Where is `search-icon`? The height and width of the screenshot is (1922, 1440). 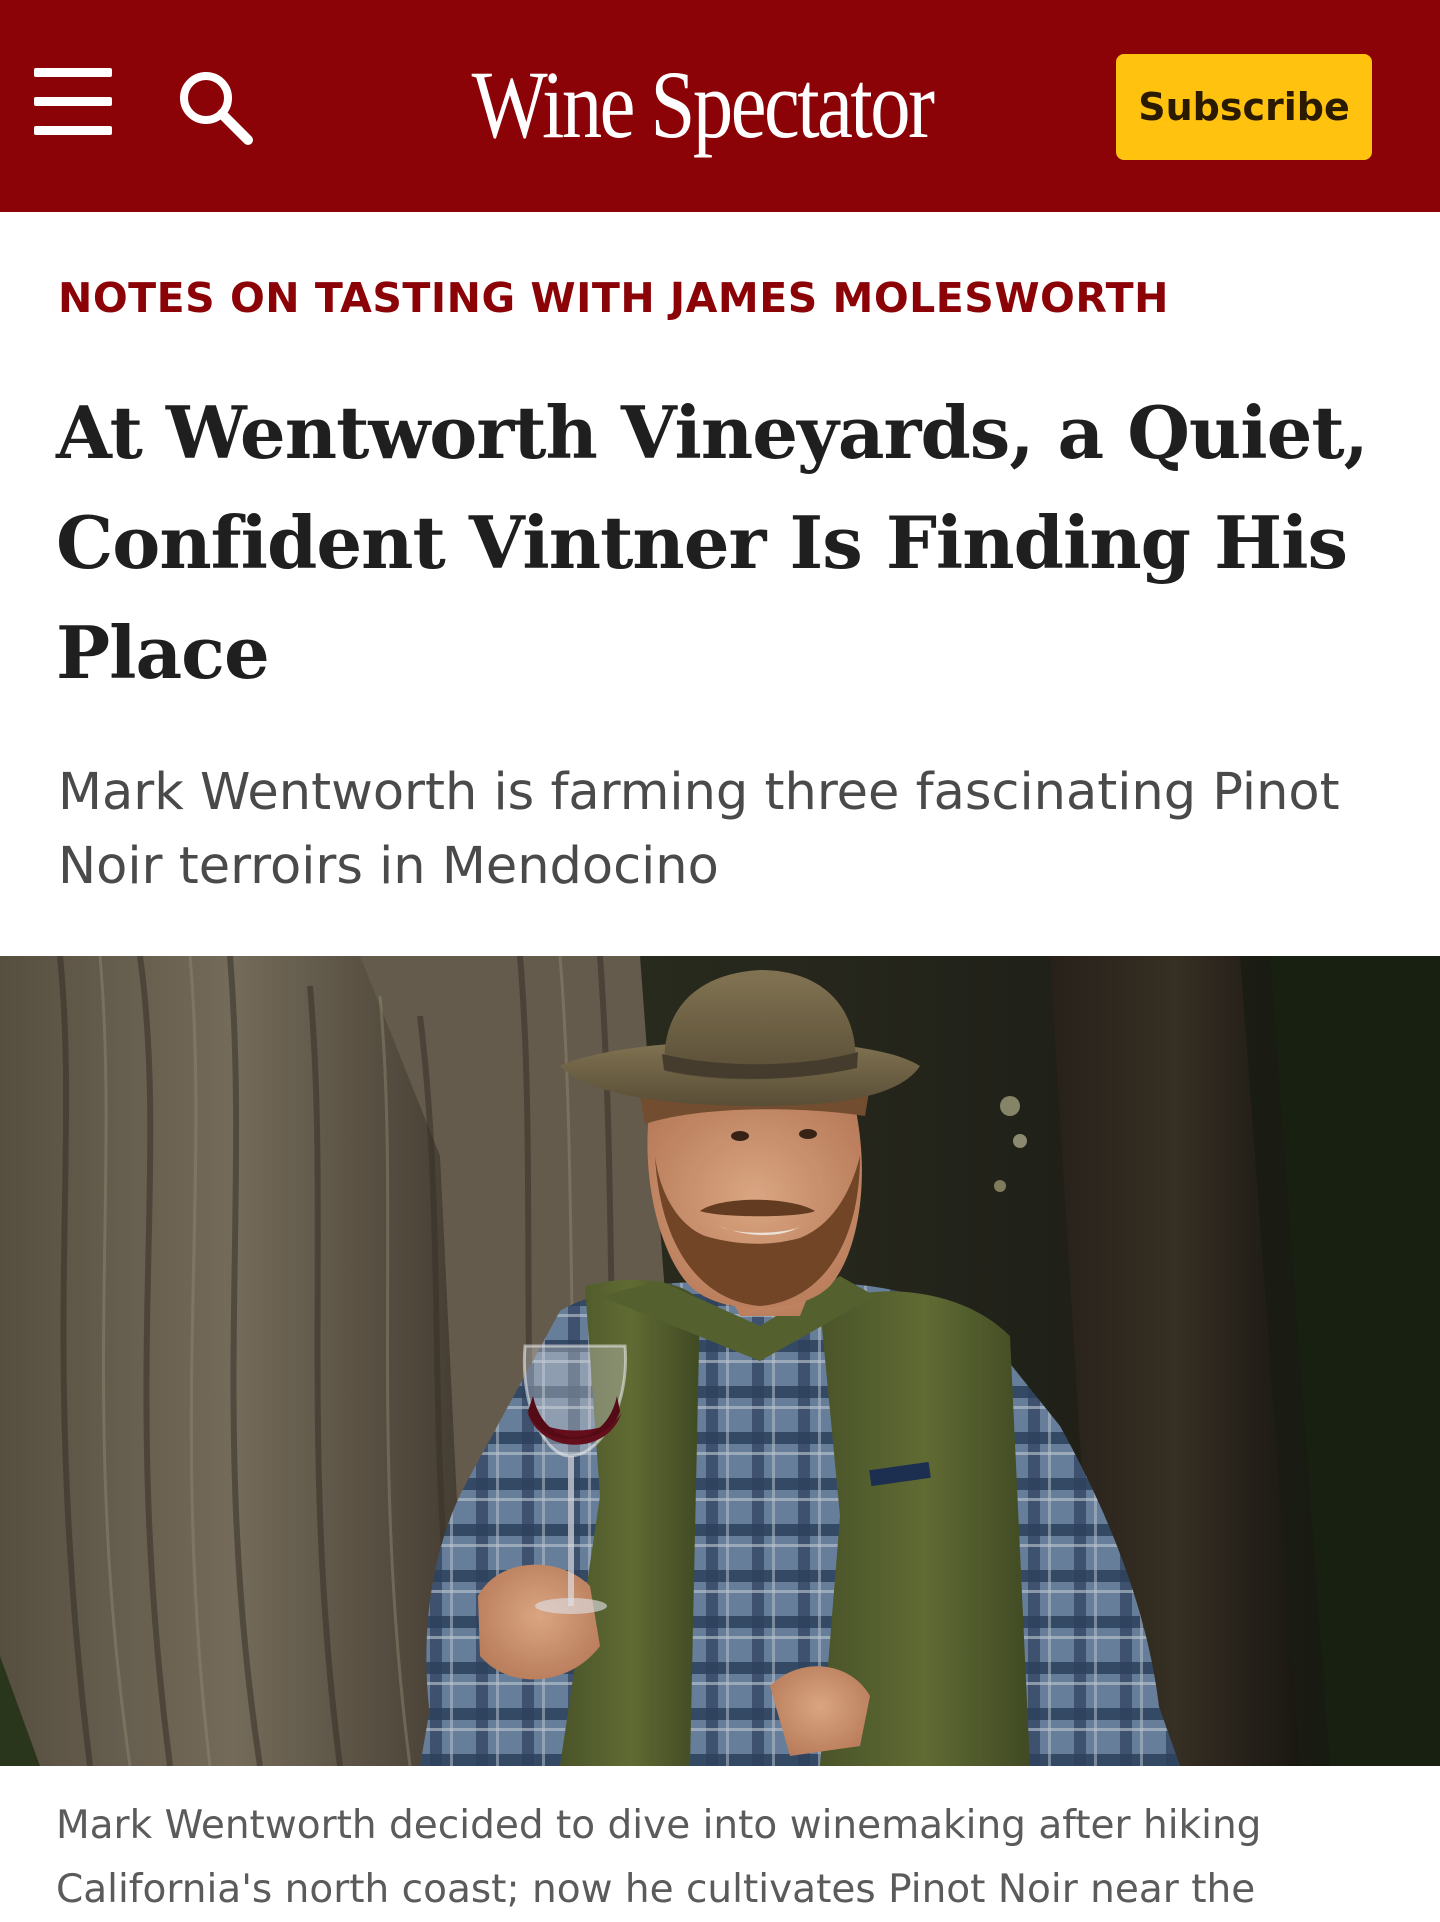
search-icon is located at coordinates (216, 108).